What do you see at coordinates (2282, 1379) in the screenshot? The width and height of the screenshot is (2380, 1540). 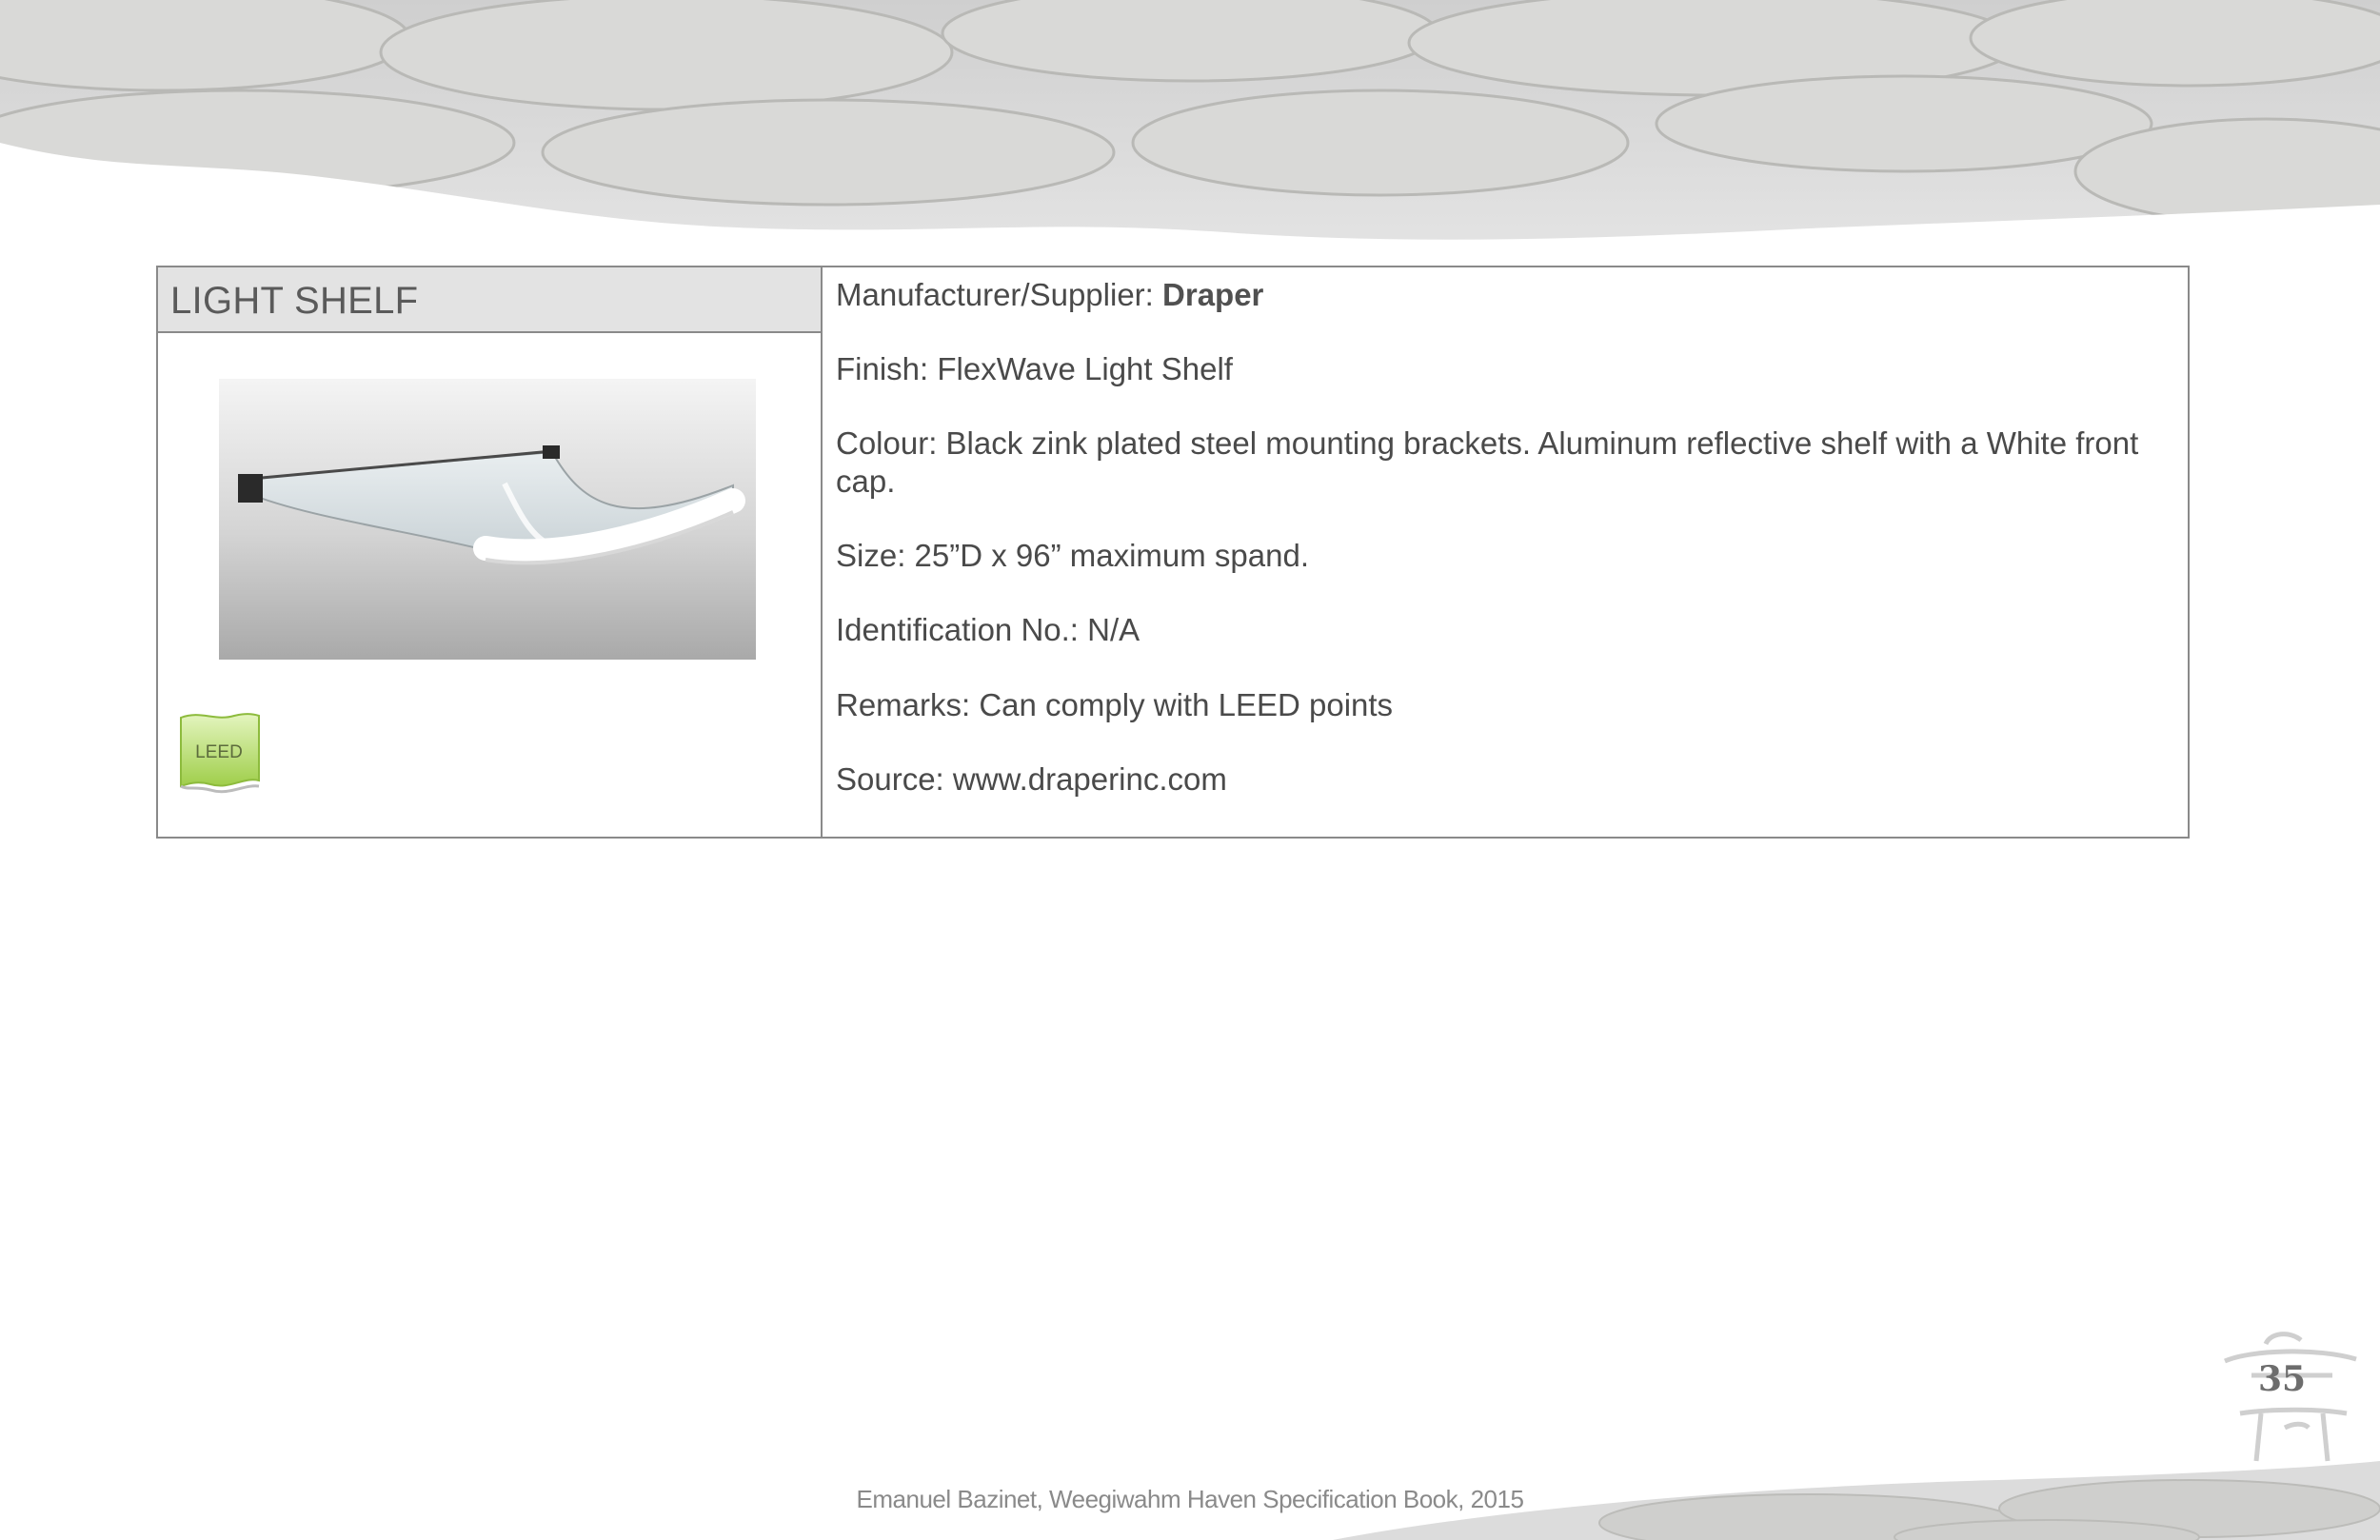 I see `page-number: 35` at bounding box center [2282, 1379].